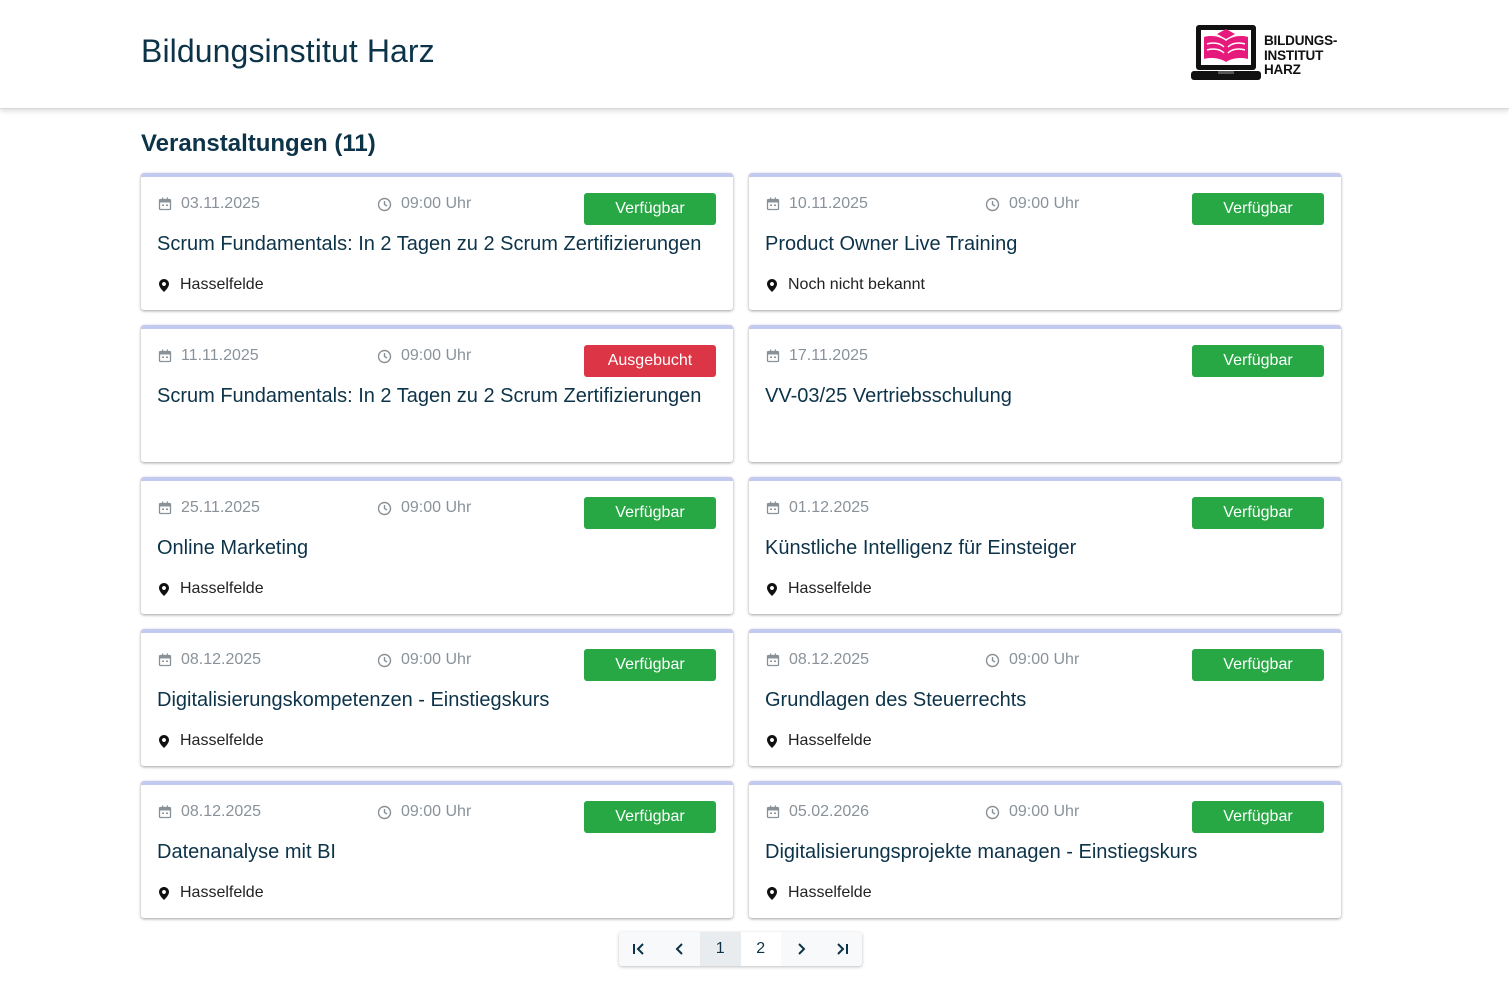 The image size is (1509, 994). Describe the element at coordinates (888, 396) in the screenshot. I see `event-title: VV-03/25 Vertriebsschulung` at that location.